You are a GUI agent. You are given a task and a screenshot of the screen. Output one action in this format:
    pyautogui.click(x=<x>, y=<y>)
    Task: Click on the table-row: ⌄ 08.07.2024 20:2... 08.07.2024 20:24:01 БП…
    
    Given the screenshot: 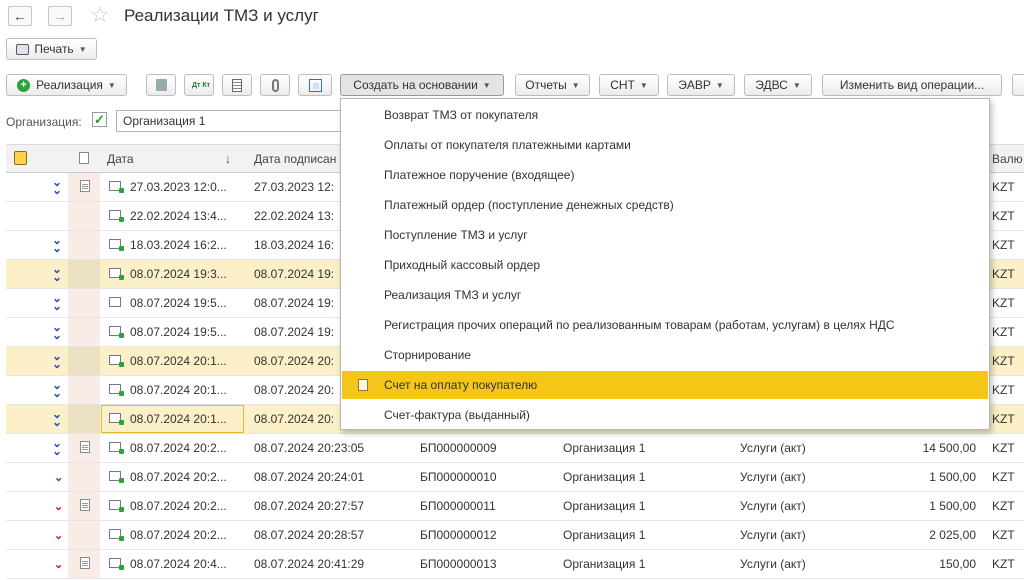 What is the action you would take?
    pyautogui.click(x=515, y=477)
    